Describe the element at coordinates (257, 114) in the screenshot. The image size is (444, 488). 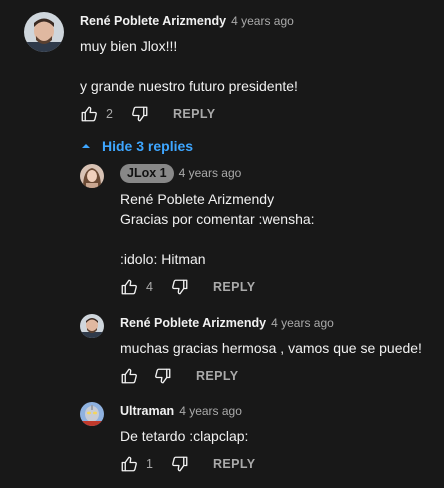
I see `comment-actions: 2 REPLY` at that location.